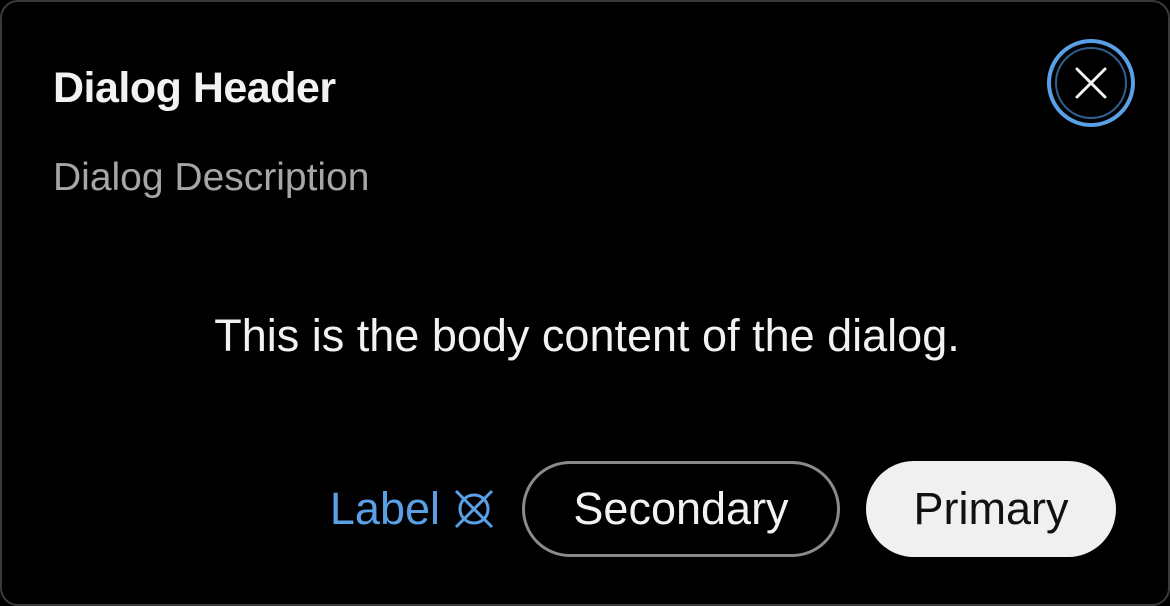 The height and width of the screenshot is (606, 1170). I want to click on primary-button: Primary, so click(991, 509).